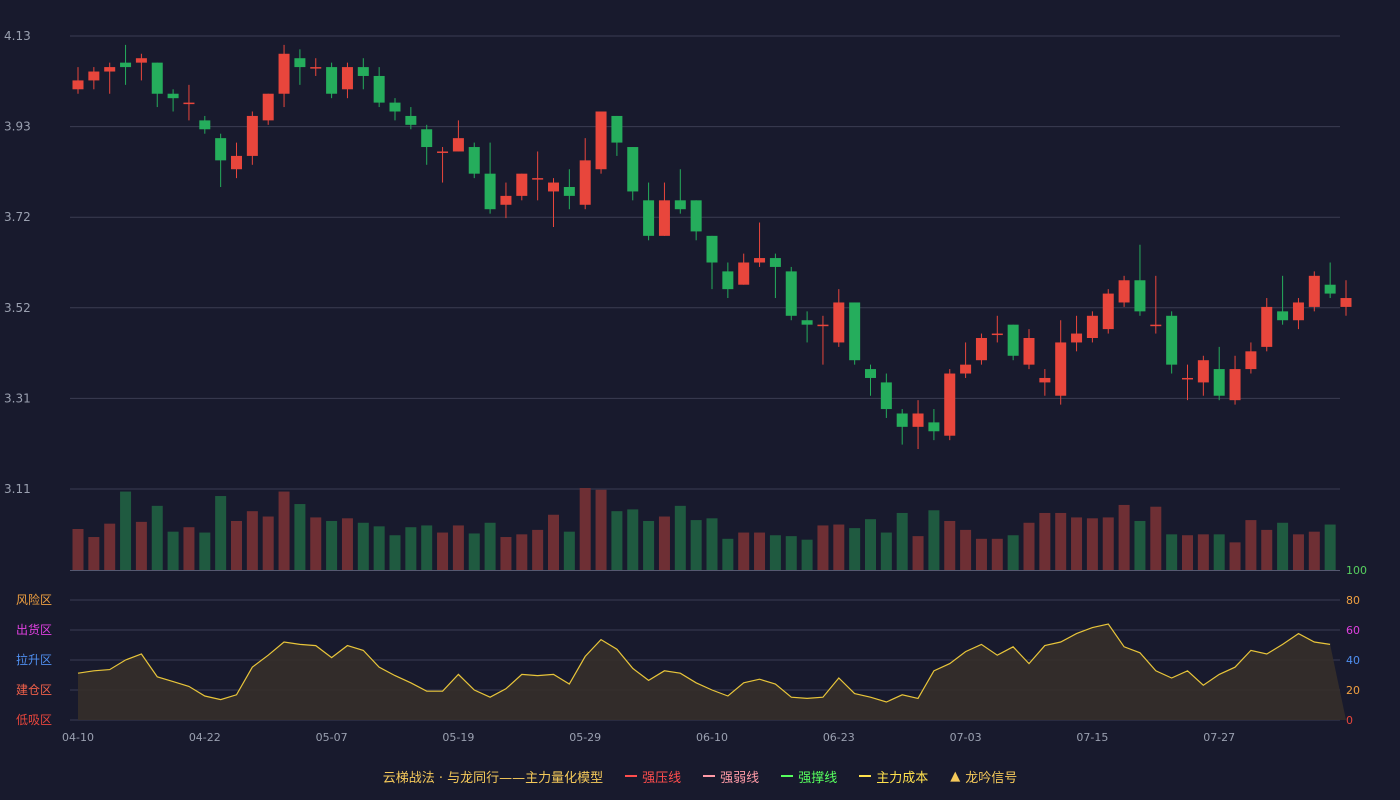 This screenshot has width=1400, height=800. Describe the element at coordinates (787, 776) in the screenshot. I see `solid-line-icon` at that location.